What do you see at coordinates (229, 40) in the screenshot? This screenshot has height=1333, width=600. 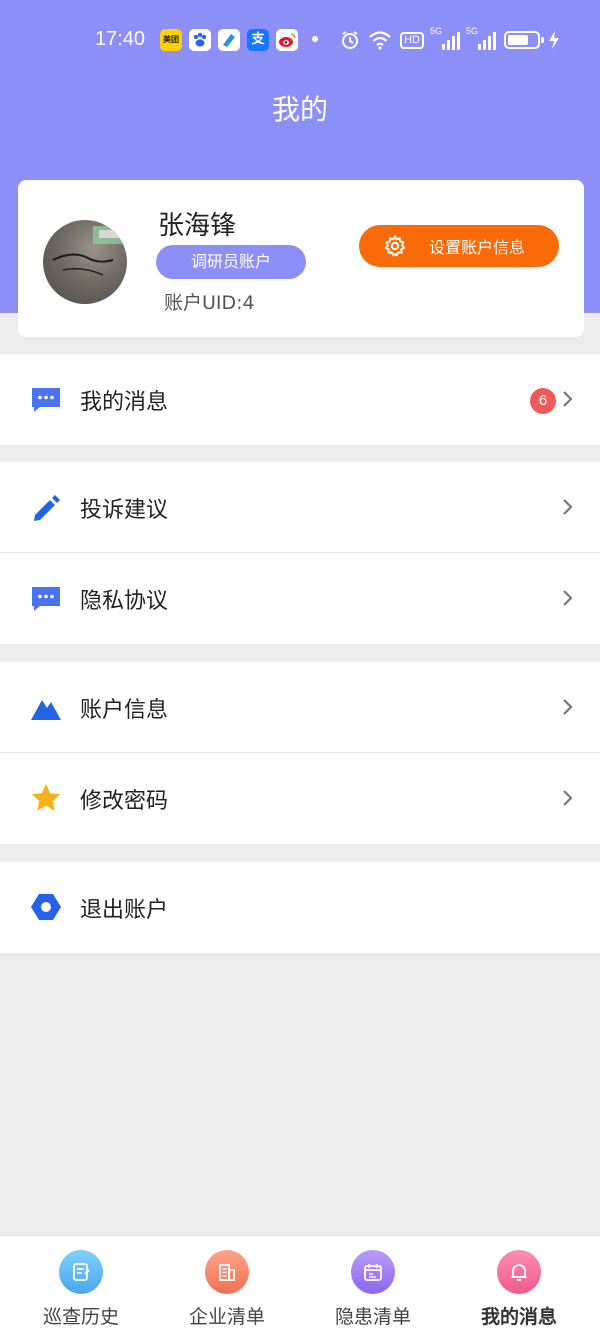 I see `app-icon` at bounding box center [229, 40].